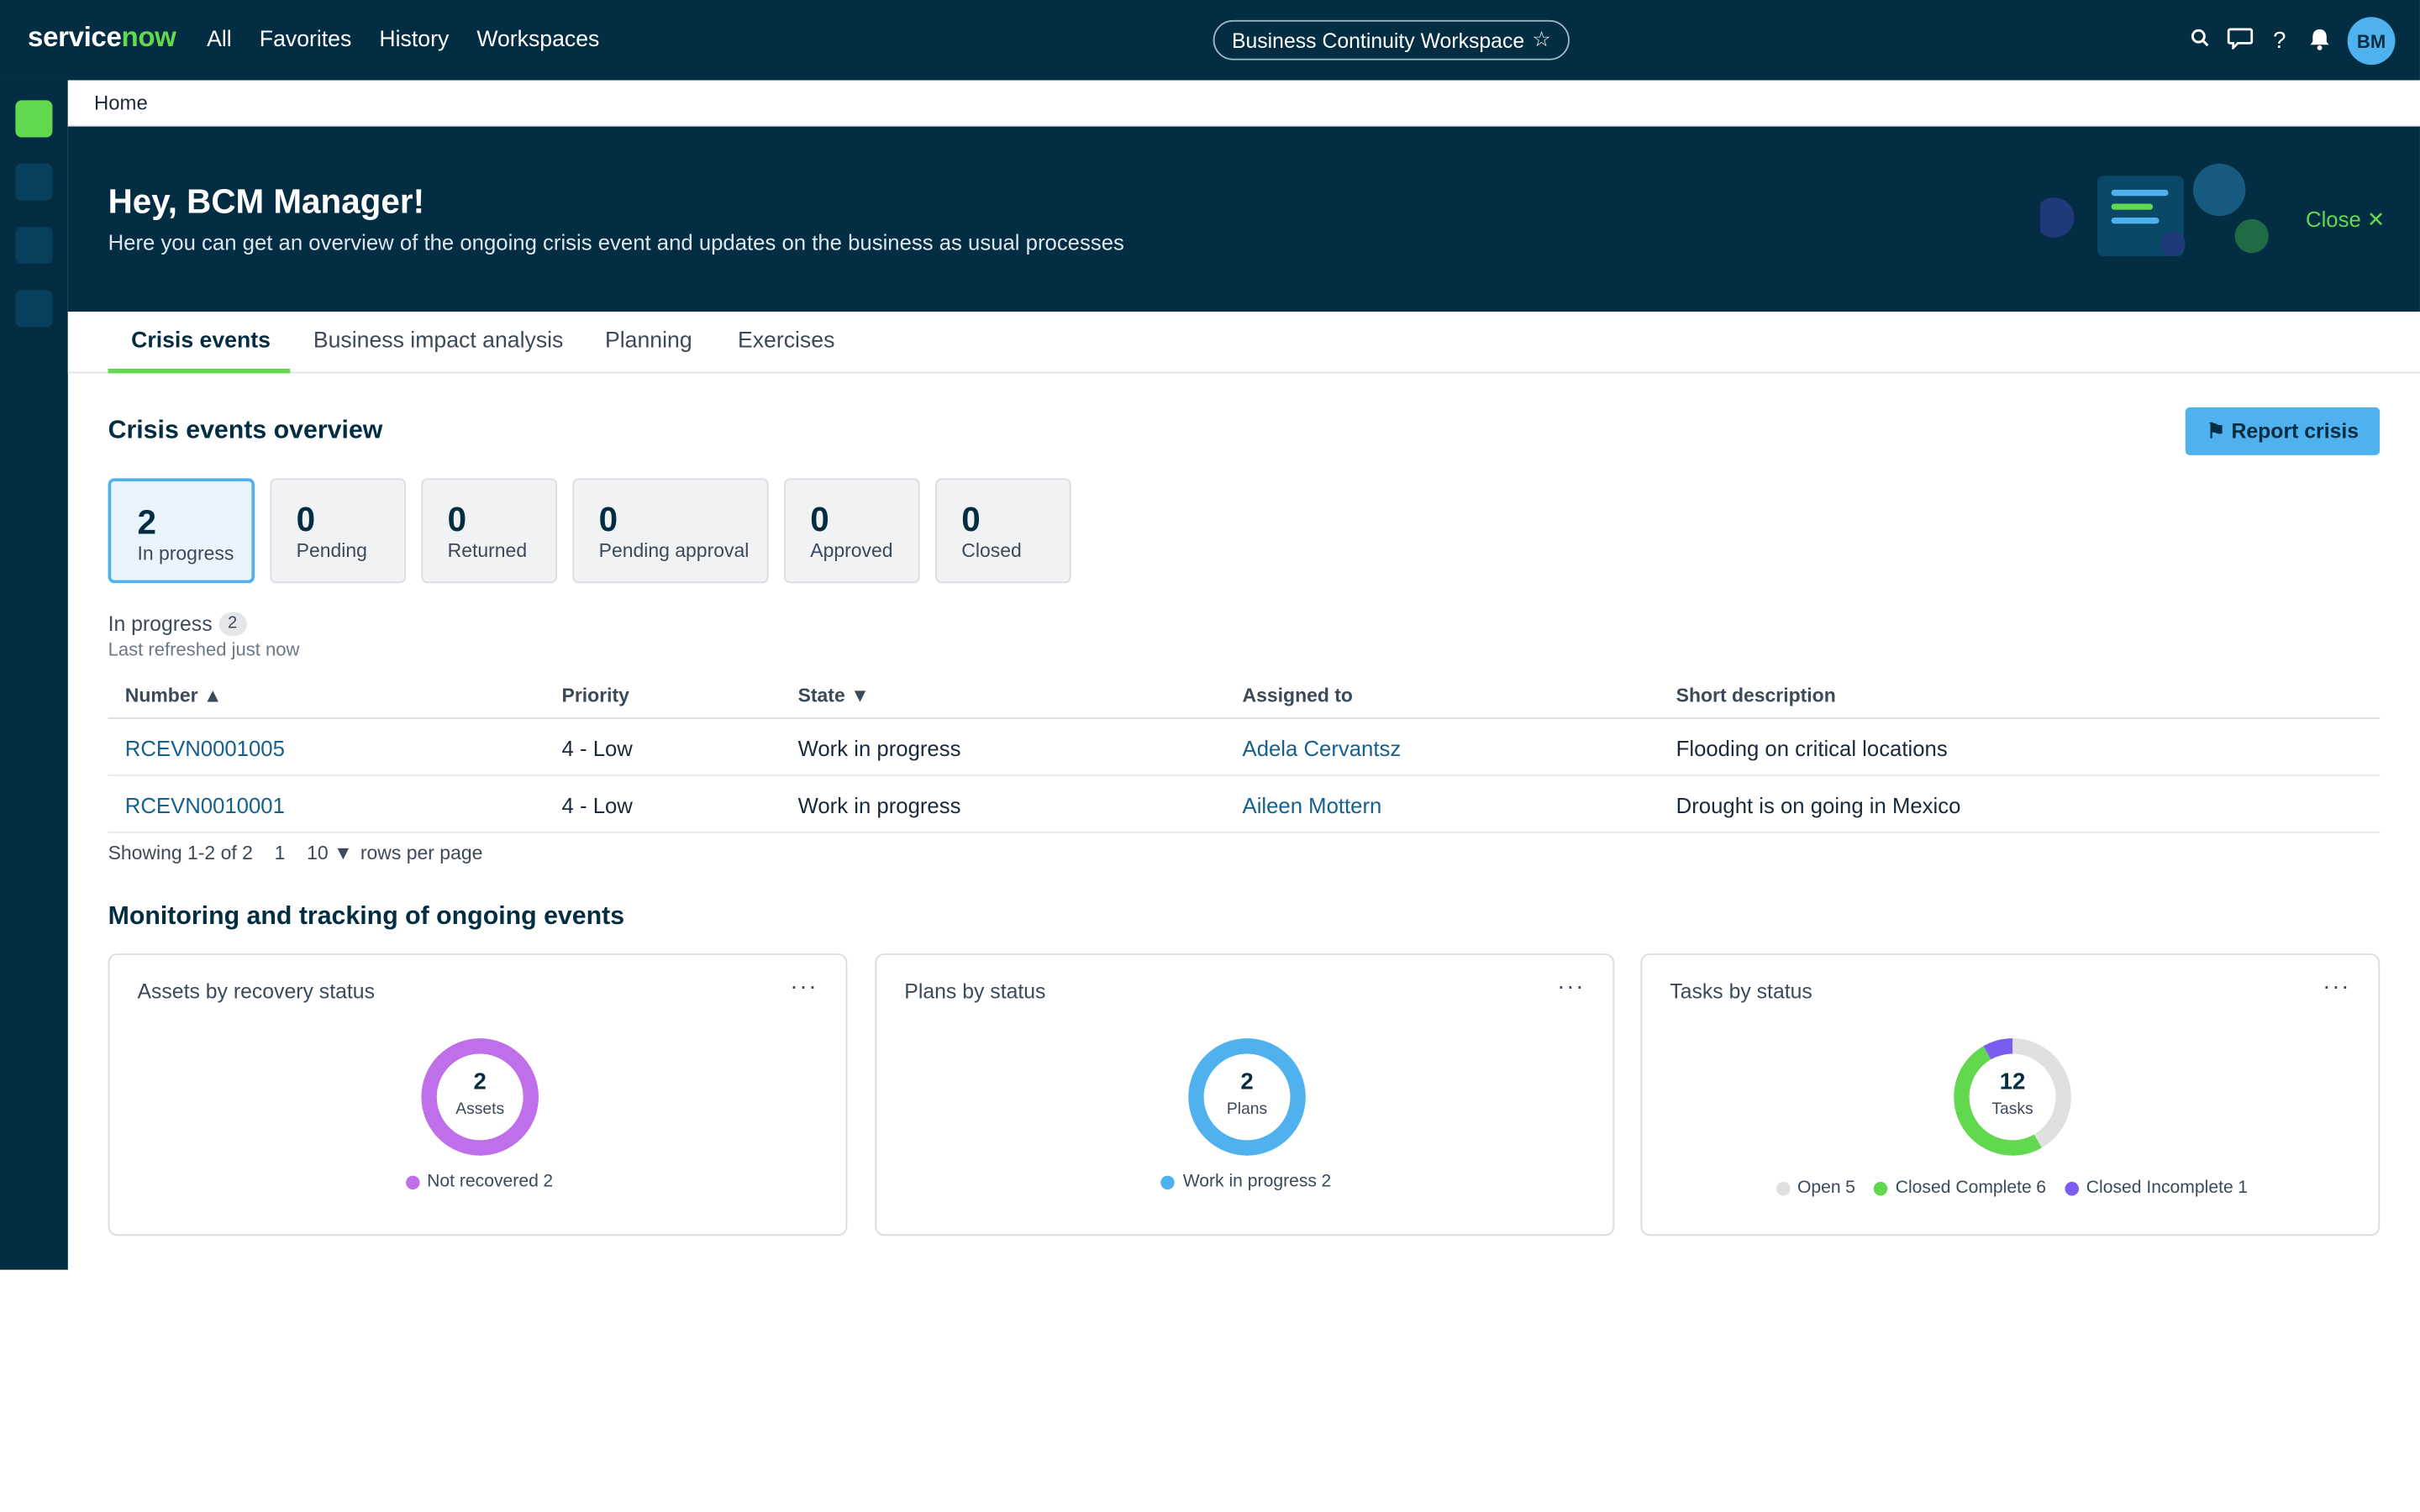 The width and height of the screenshot is (2420, 1512). What do you see at coordinates (786, 340) in the screenshot?
I see `tab-exercises: Exercises` at bounding box center [786, 340].